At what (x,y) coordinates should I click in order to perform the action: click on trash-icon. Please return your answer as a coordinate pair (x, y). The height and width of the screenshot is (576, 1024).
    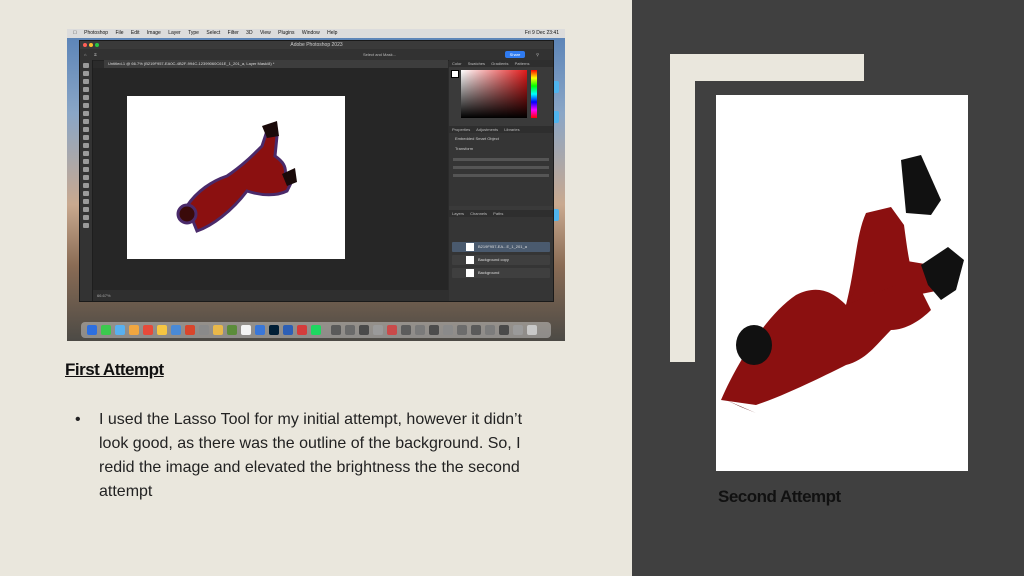
    Looking at the image, I should click on (532, 330).